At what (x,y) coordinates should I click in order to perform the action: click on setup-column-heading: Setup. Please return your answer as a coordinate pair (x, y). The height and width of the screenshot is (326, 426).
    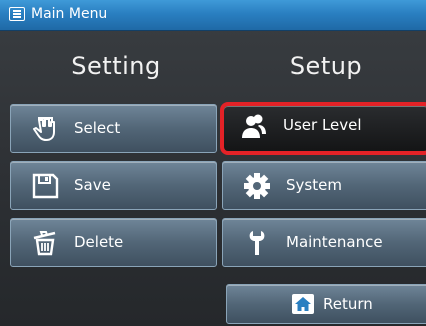
    Looking at the image, I should click on (326, 66).